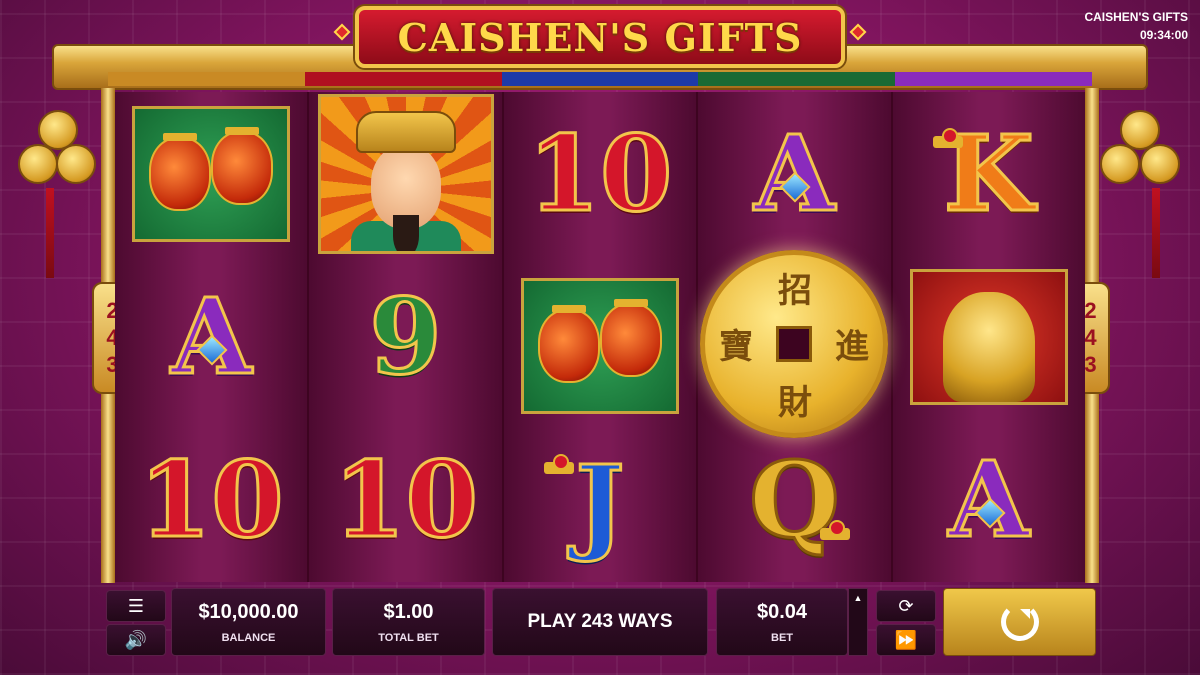 This screenshot has width=1200, height=675. I want to click on title-banner: CAISHEN'S GIFTS, so click(600, 37).